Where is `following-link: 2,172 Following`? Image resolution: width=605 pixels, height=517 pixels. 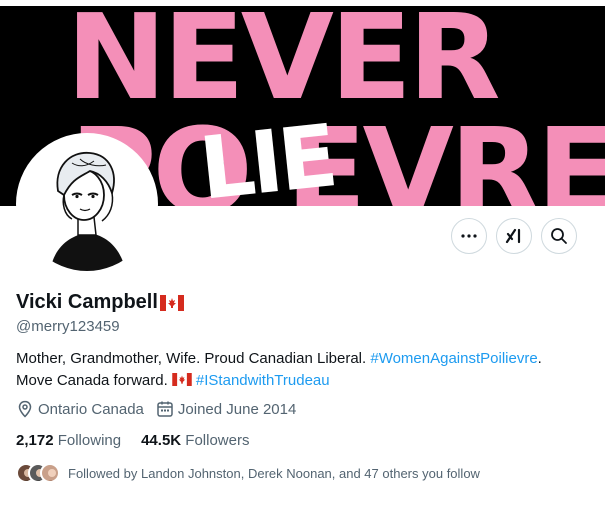 following-link: 2,172 Following is located at coordinates (68, 440).